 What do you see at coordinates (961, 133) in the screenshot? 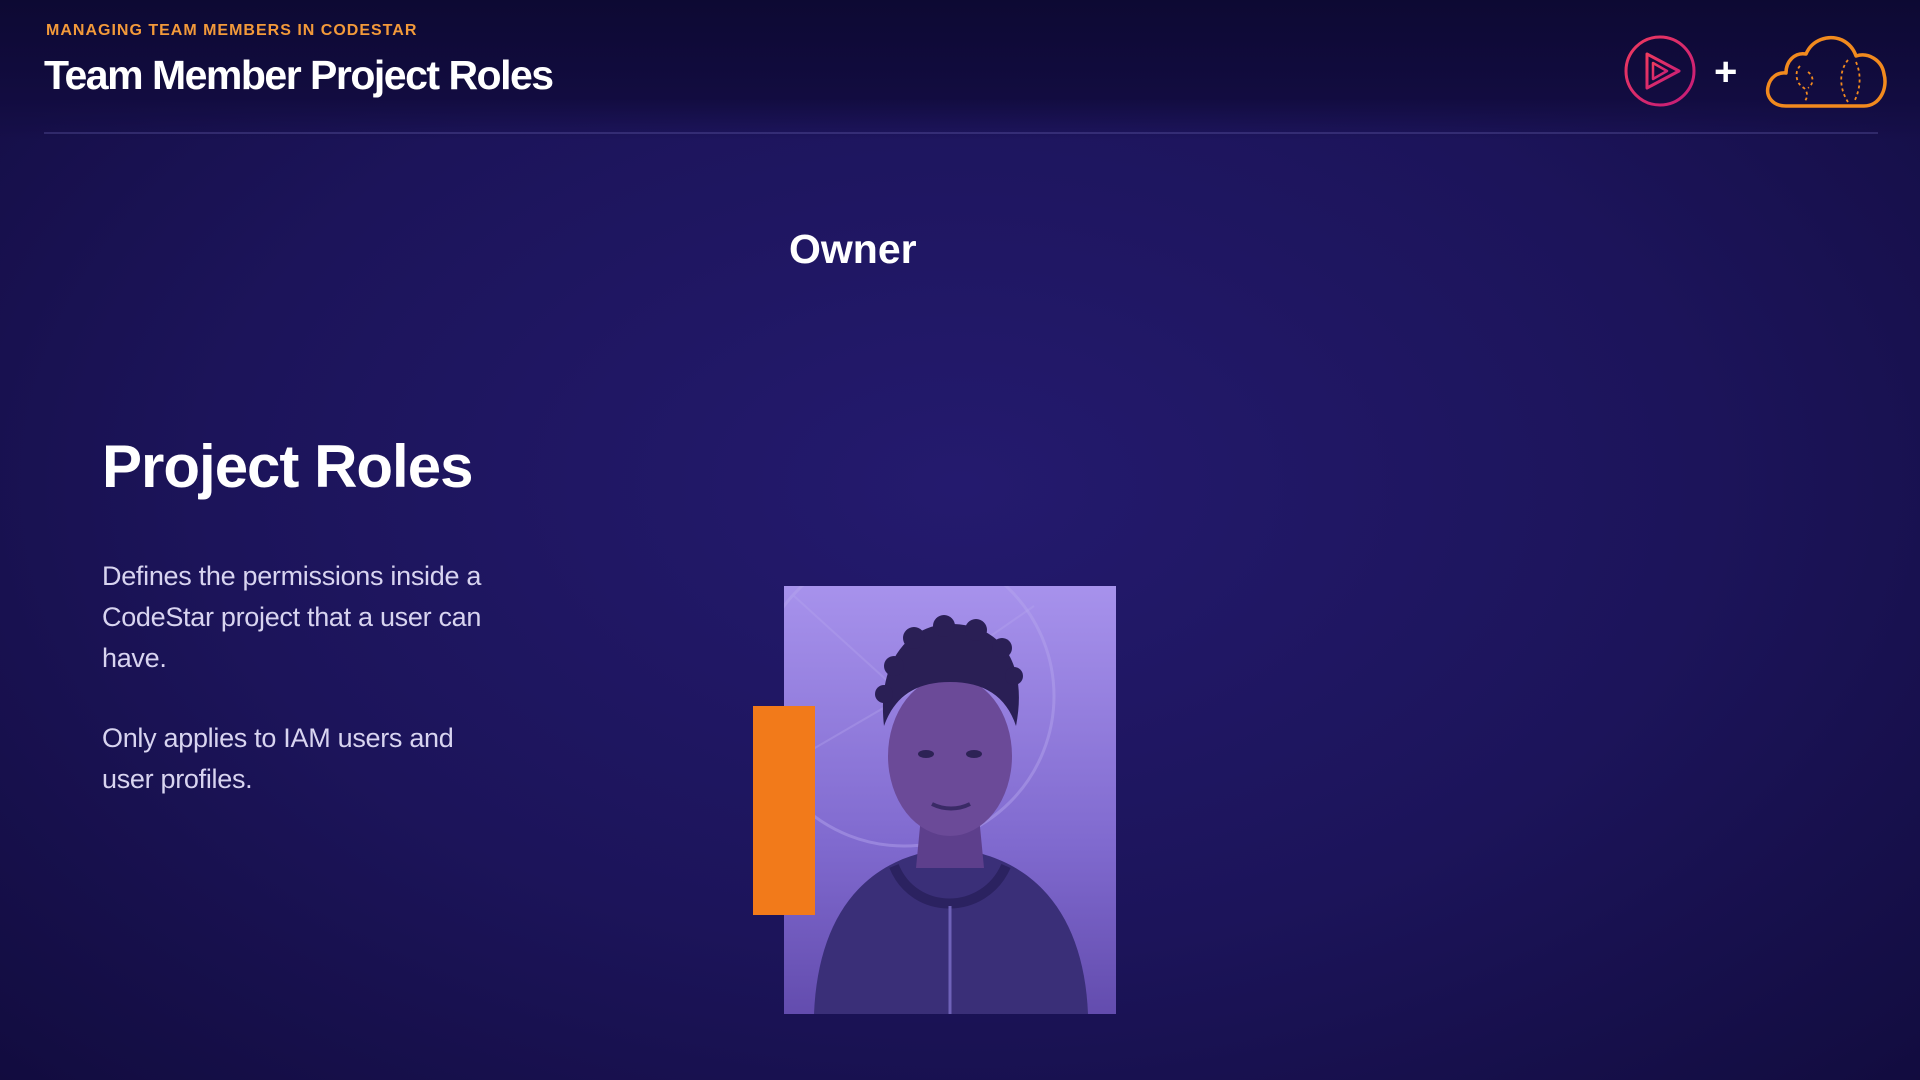
I see `header-divider` at bounding box center [961, 133].